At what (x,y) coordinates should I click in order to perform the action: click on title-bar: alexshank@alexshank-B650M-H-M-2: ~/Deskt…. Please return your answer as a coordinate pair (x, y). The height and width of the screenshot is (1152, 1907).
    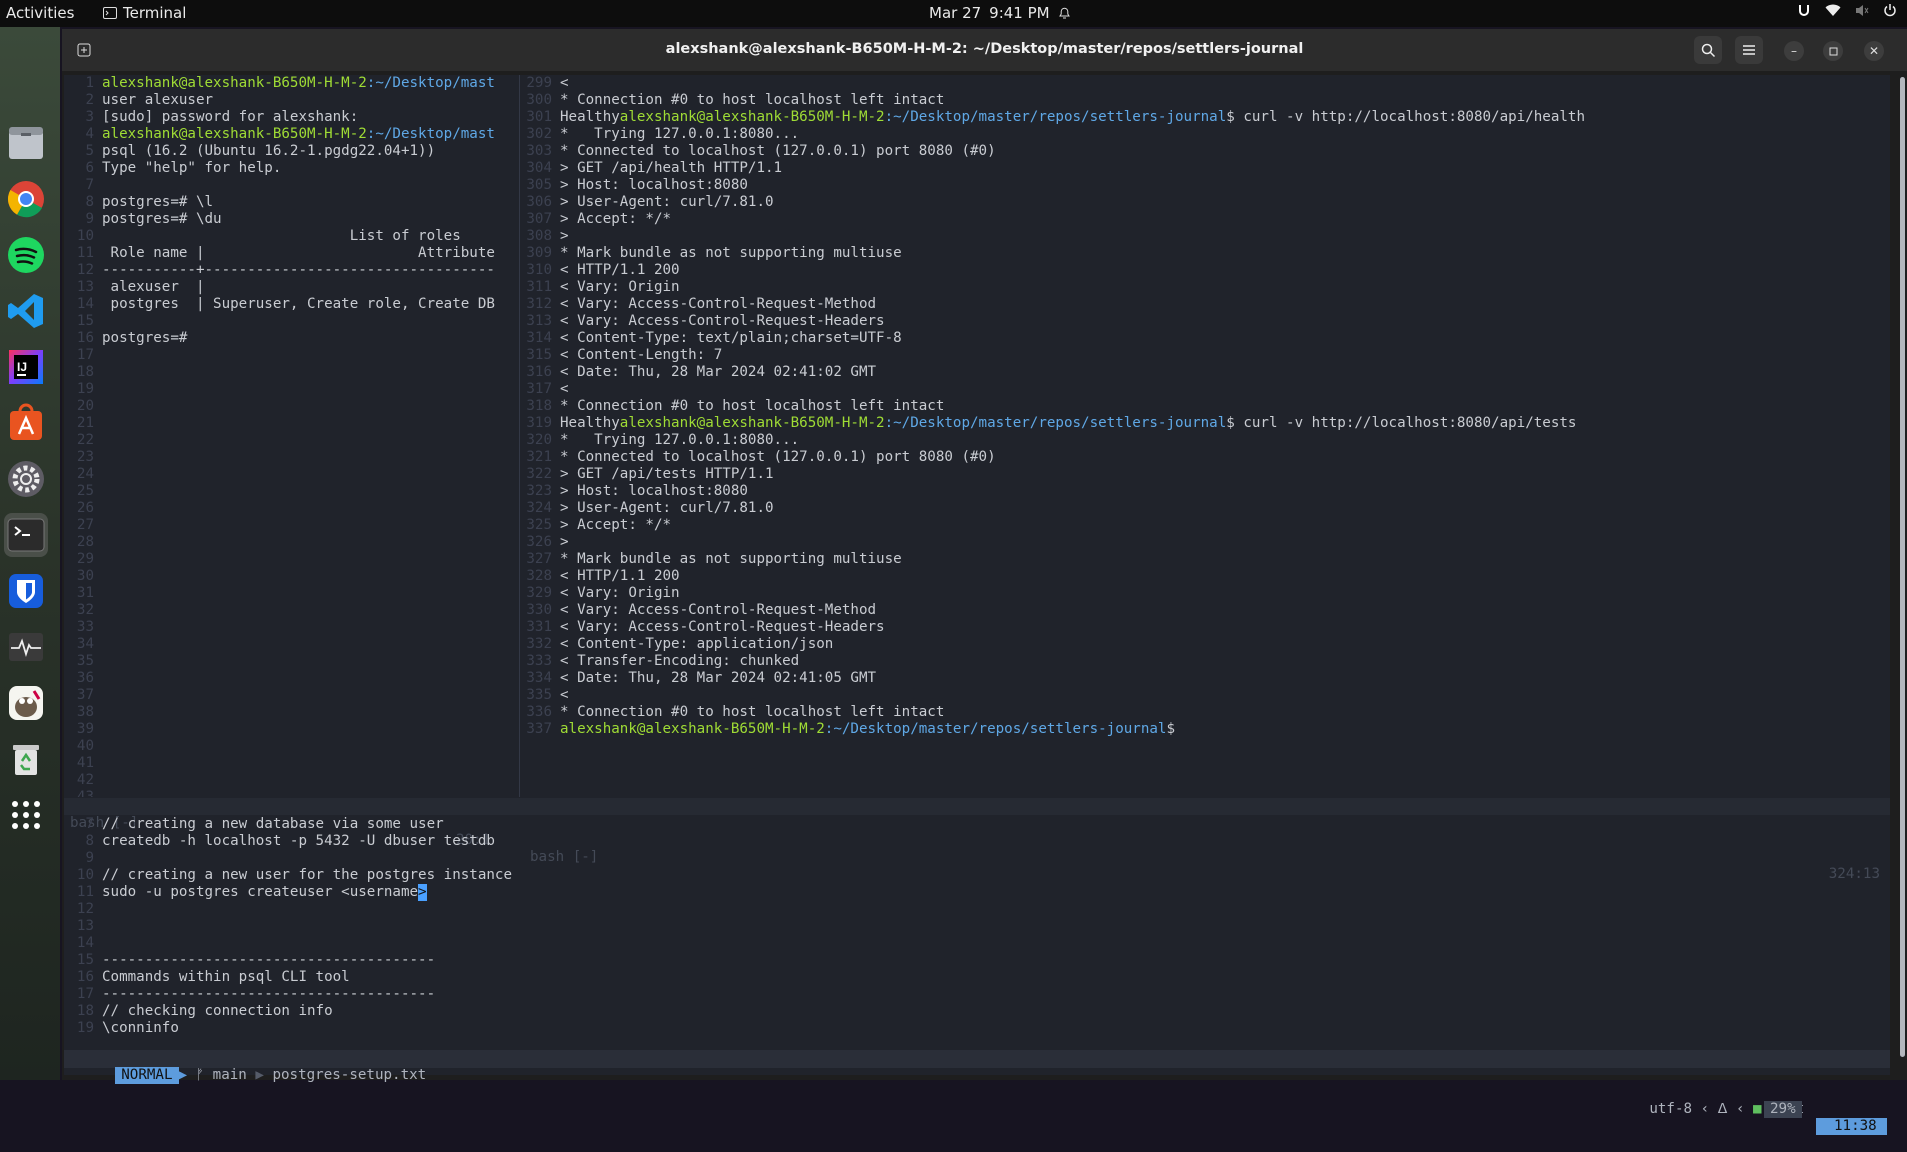
    Looking at the image, I should click on (984, 50).